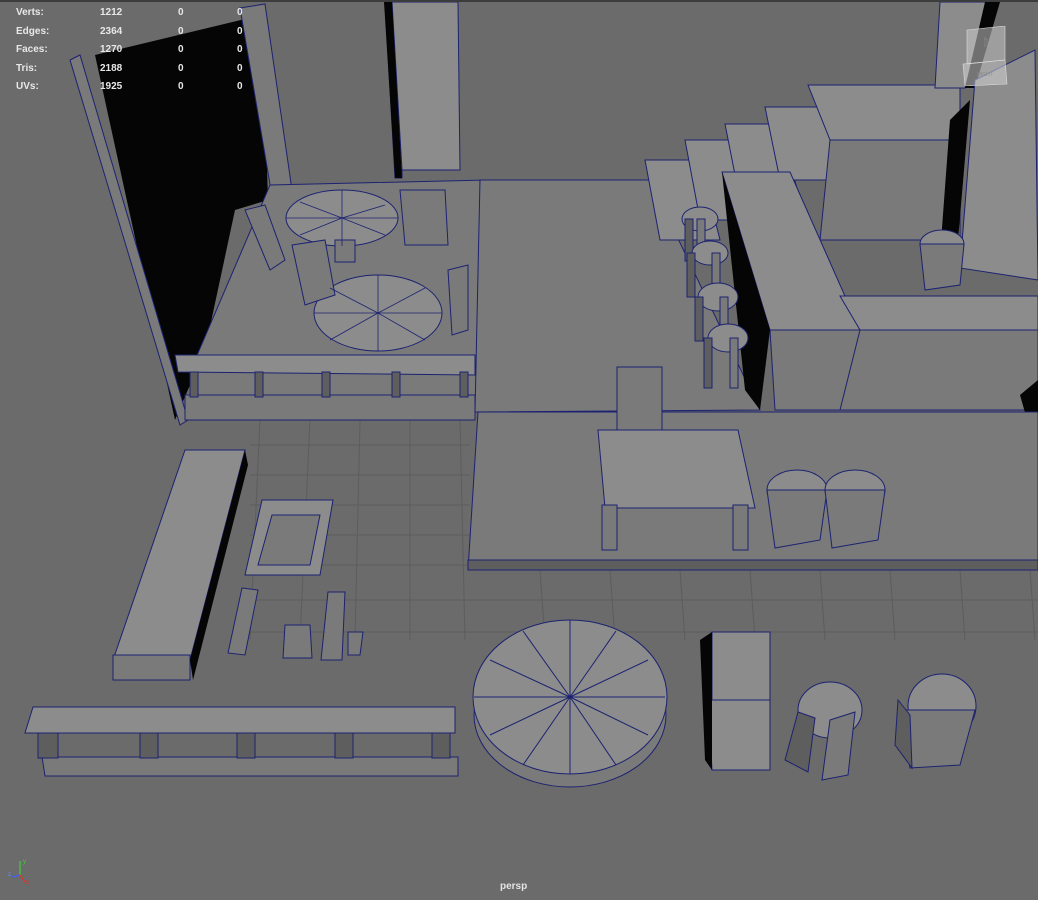 The height and width of the screenshot is (900, 1038). What do you see at coordinates (985, 56) in the screenshot?
I see `view-cube: TOP RIGHT` at bounding box center [985, 56].